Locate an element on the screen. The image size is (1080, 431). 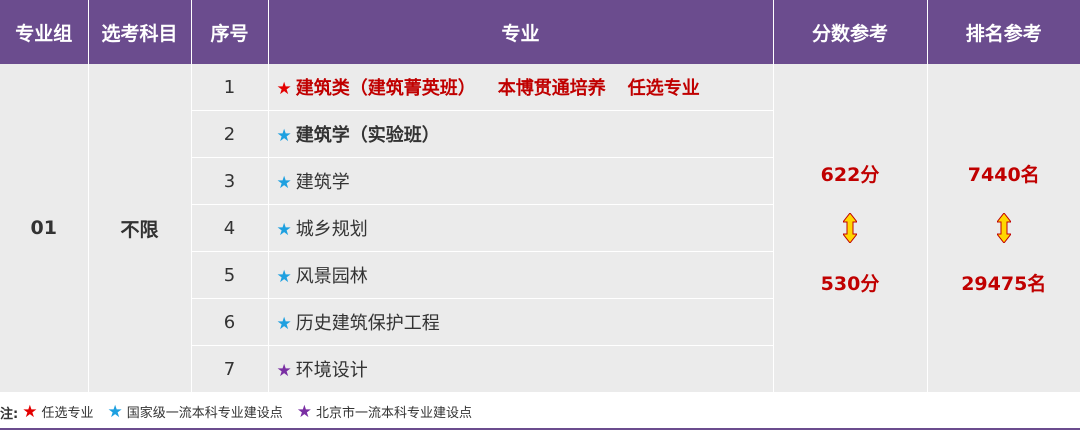
major-cell: ★ 风景园林 is located at coordinates (521, 275).